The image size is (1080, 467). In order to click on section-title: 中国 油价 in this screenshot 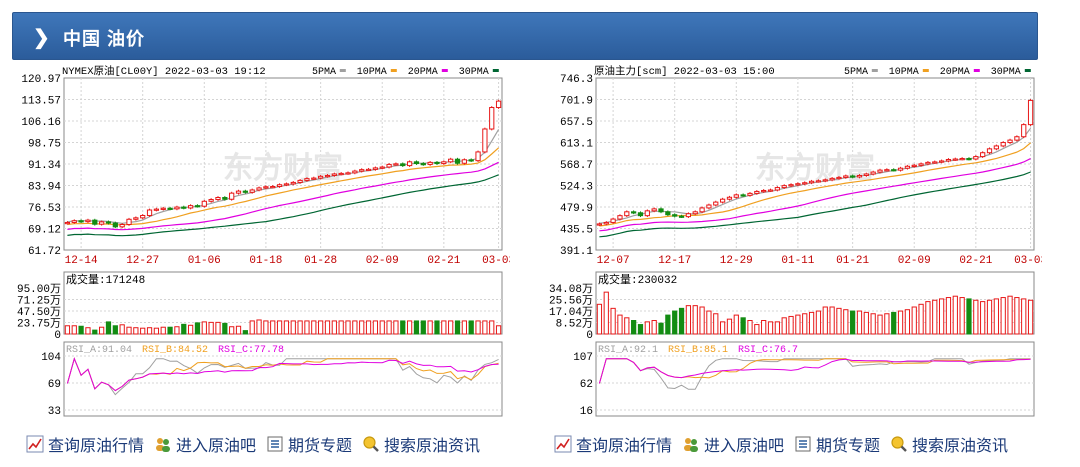, I will do `click(104, 39)`.